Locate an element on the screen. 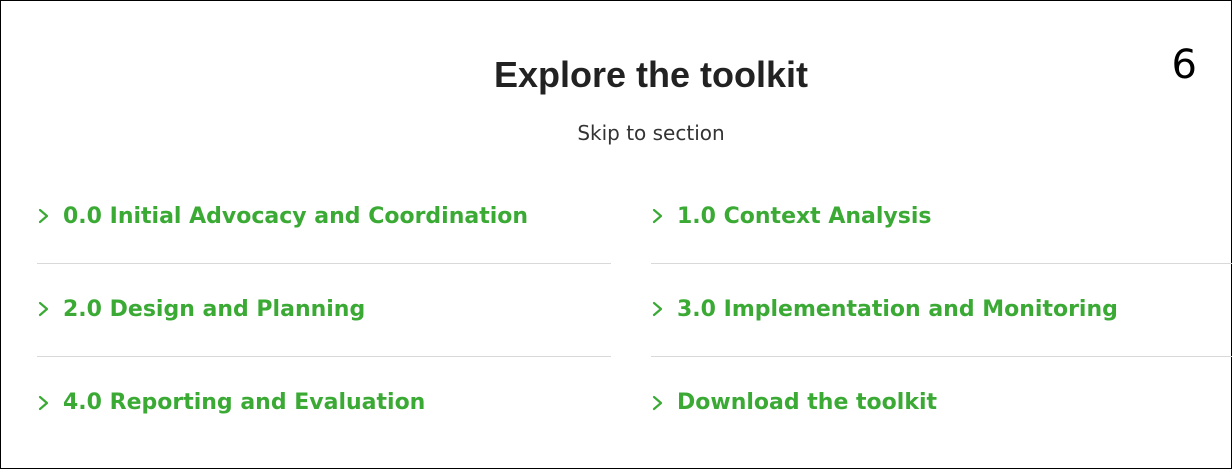 The height and width of the screenshot is (469, 1232). link-anchor: 4.0 Reporting and Evaluation is located at coordinates (231, 402).